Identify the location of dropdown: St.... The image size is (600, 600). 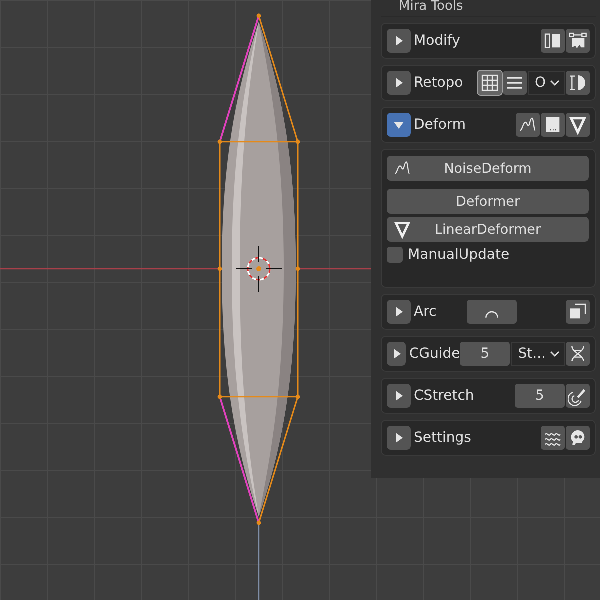
(538, 354).